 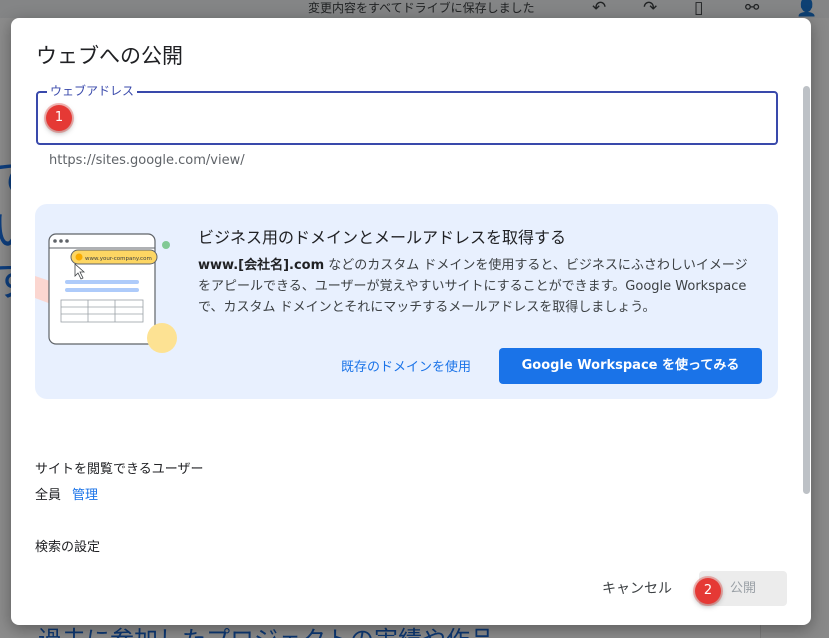 What do you see at coordinates (261, 265) in the screenshot?
I see `promo-domain-example: www.[会社名].com` at bounding box center [261, 265].